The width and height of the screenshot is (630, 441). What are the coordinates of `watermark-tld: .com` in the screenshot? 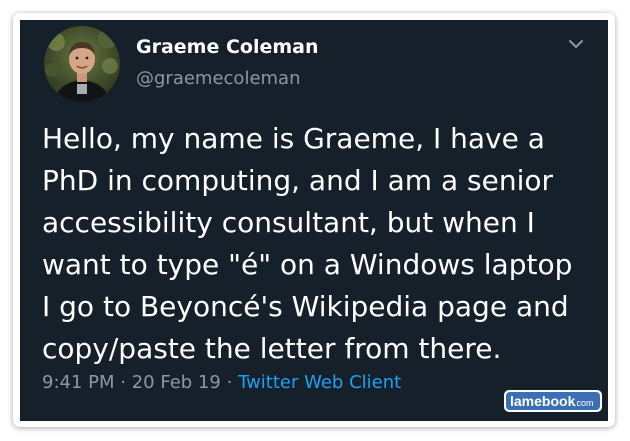 It's located at (584, 403).